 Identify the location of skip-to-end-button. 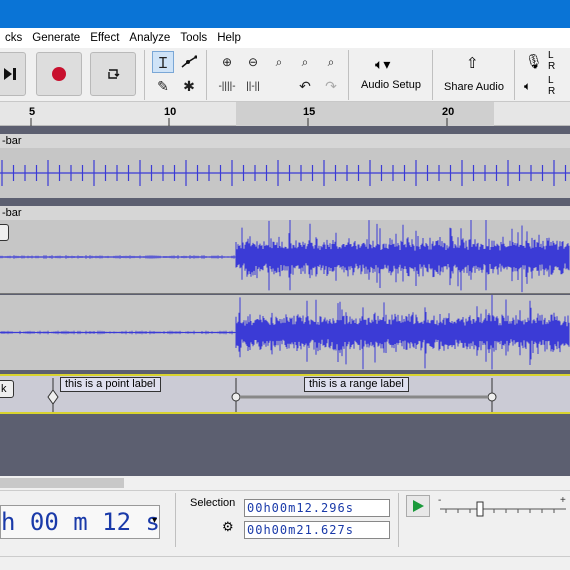
(13, 74).